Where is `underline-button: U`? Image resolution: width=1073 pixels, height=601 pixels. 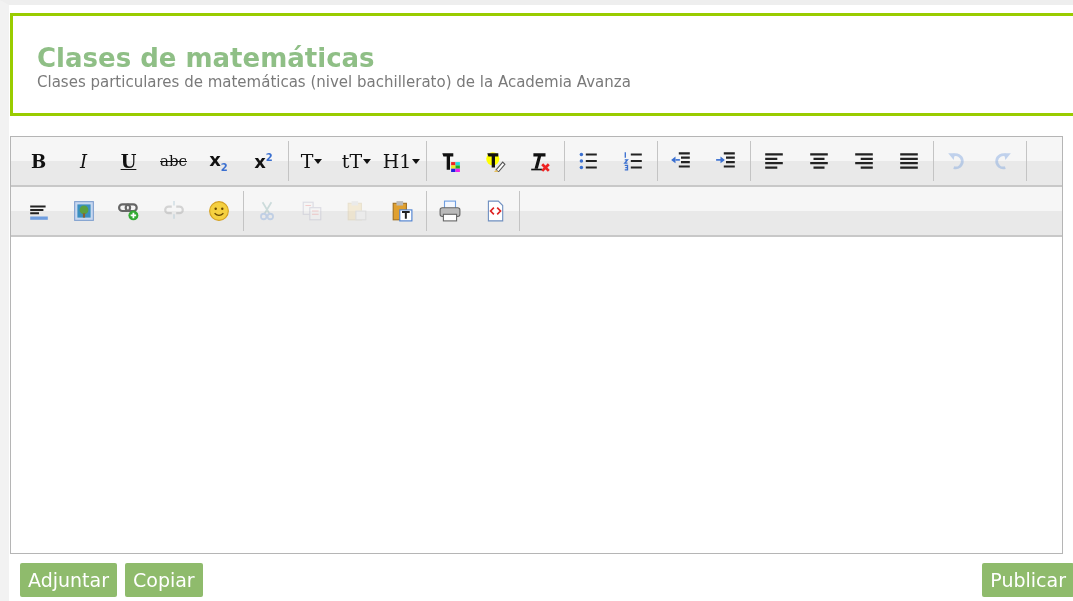 underline-button: U is located at coordinates (128, 161).